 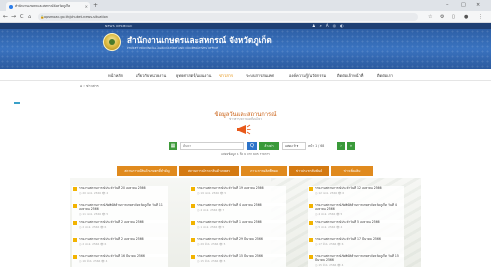 I want to click on browser-tab: สำนักงานเกษตรและสหกรณ์จังหวัดภูเก็ต ×, so click(x=48, y=6).